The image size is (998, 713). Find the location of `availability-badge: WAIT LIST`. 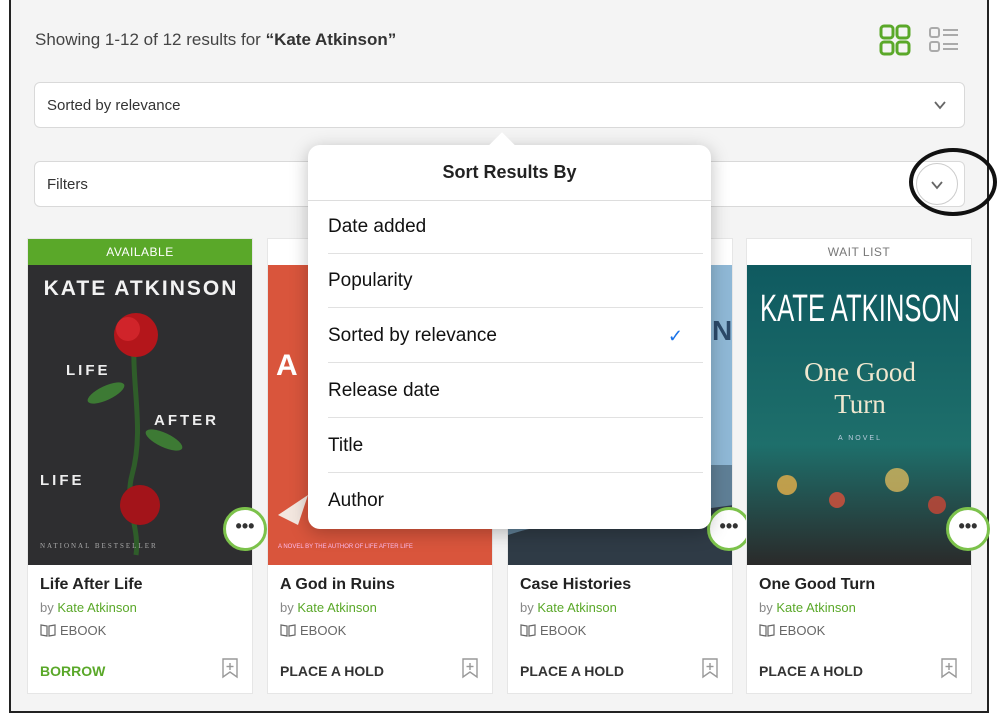

availability-badge: WAIT LIST is located at coordinates (859, 252).